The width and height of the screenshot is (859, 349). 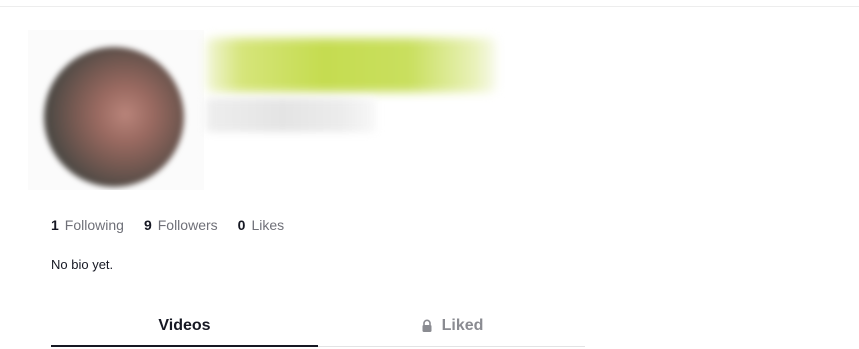 I want to click on stat-following-label: Following, so click(x=94, y=225).